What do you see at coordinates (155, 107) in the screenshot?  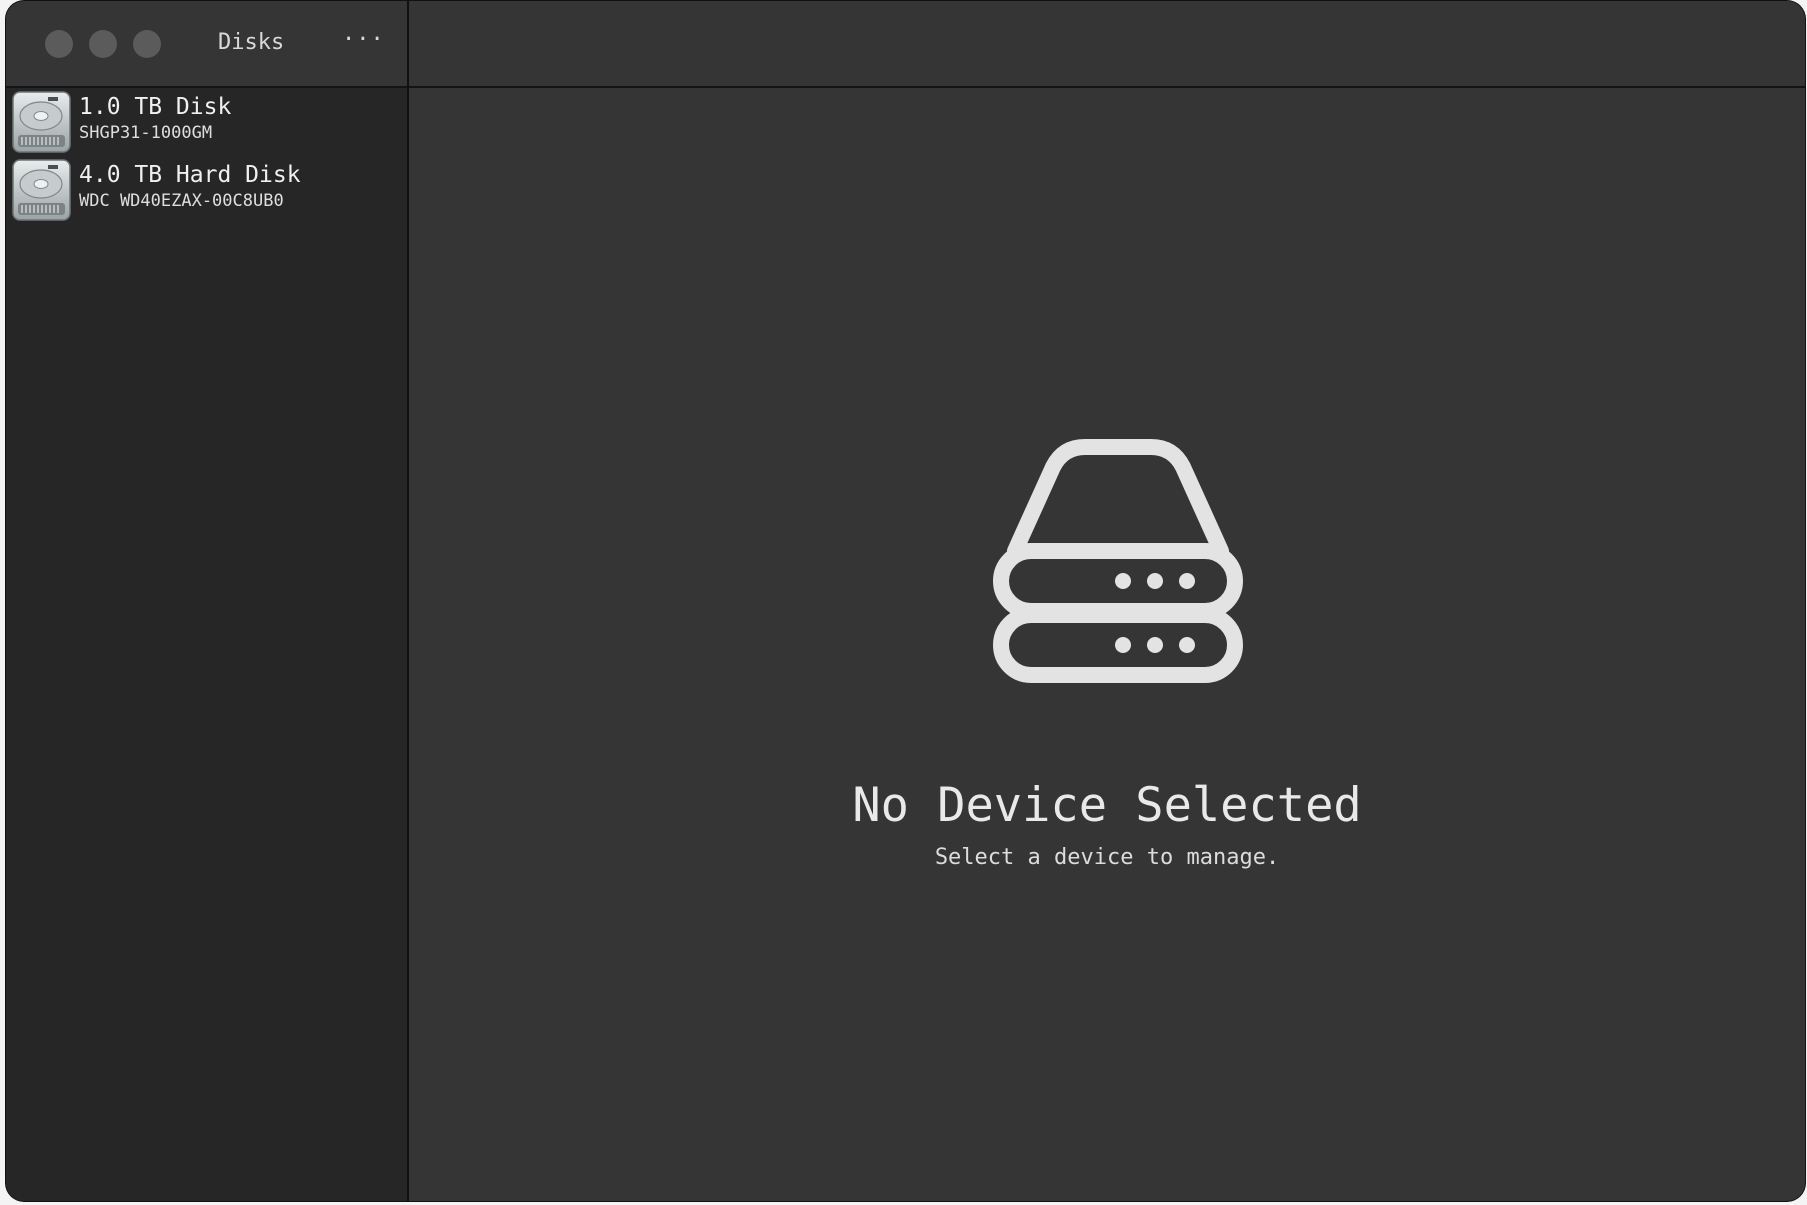 I see `disk-name: 1.0 TB Disk` at bounding box center [155, 107].